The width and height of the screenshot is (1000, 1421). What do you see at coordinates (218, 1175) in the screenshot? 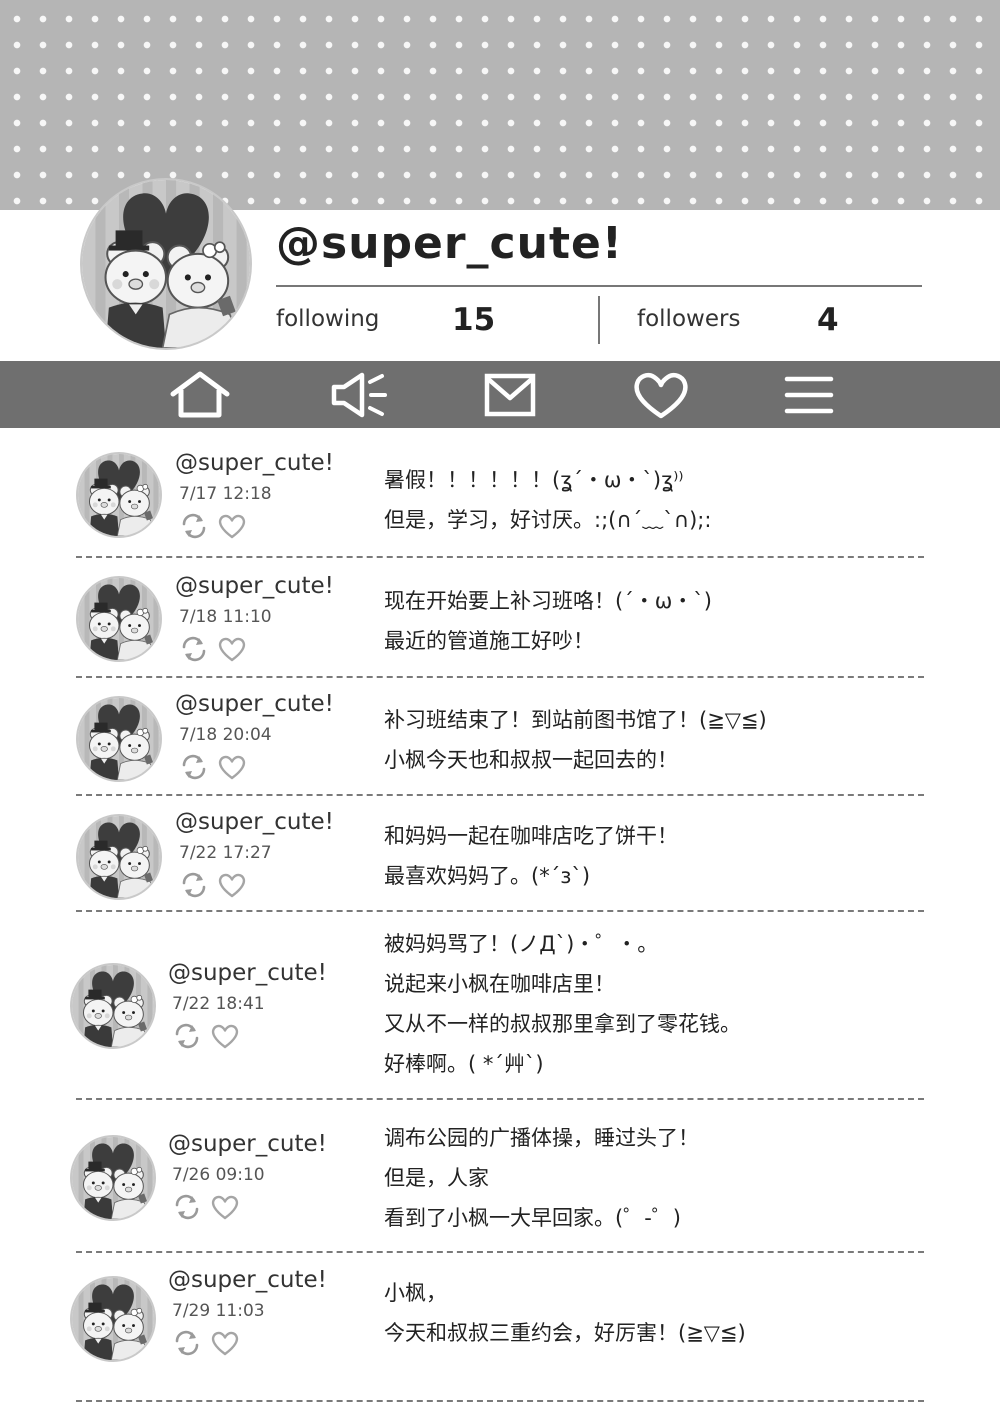
I see `post-timestamp: 7/26 09:10` at bounding box center [218, 1175].